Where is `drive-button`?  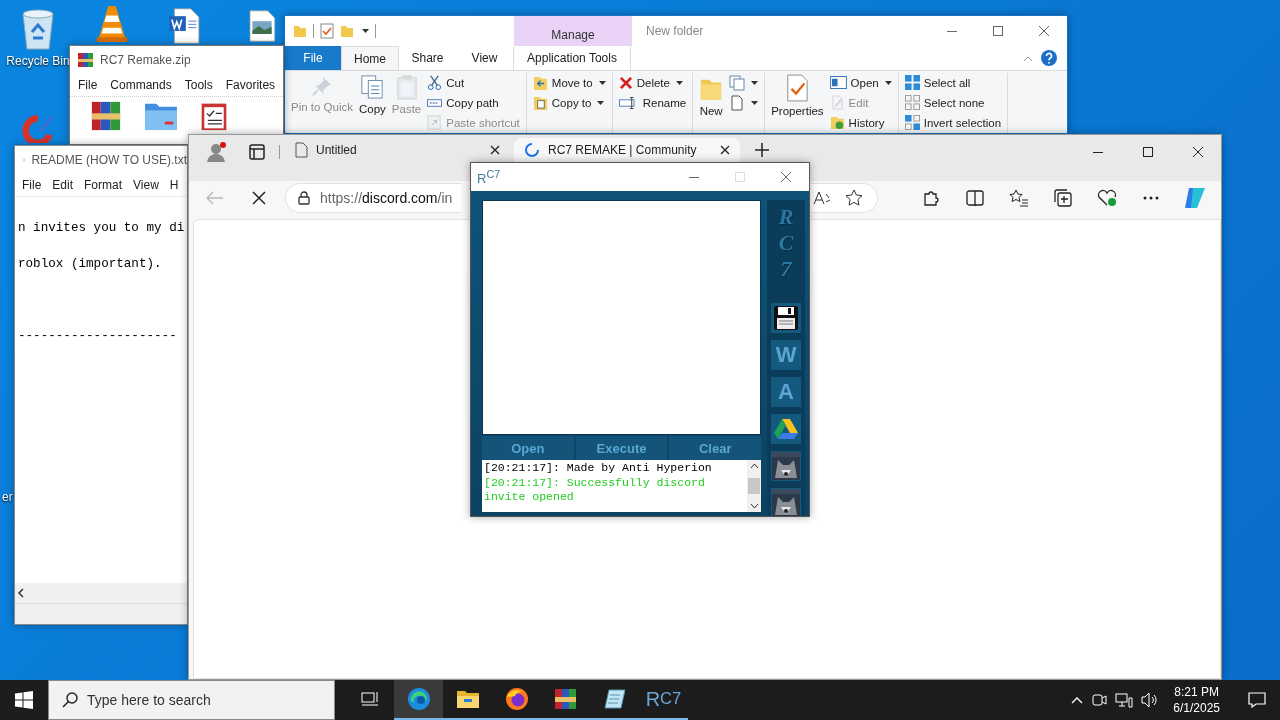 drive-button is located at coordinates (786, 429).